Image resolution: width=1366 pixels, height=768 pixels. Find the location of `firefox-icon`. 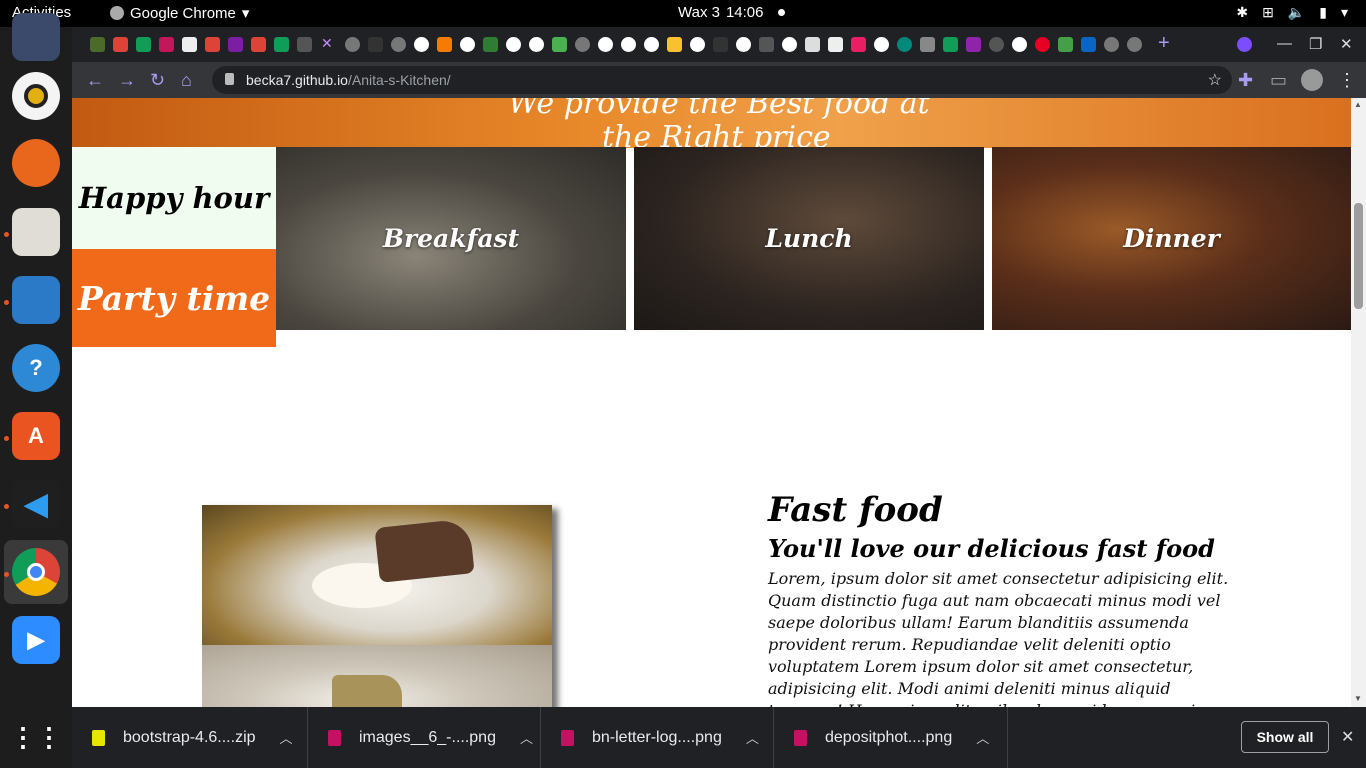

firefox-icon is located at coordinates (36, 163).